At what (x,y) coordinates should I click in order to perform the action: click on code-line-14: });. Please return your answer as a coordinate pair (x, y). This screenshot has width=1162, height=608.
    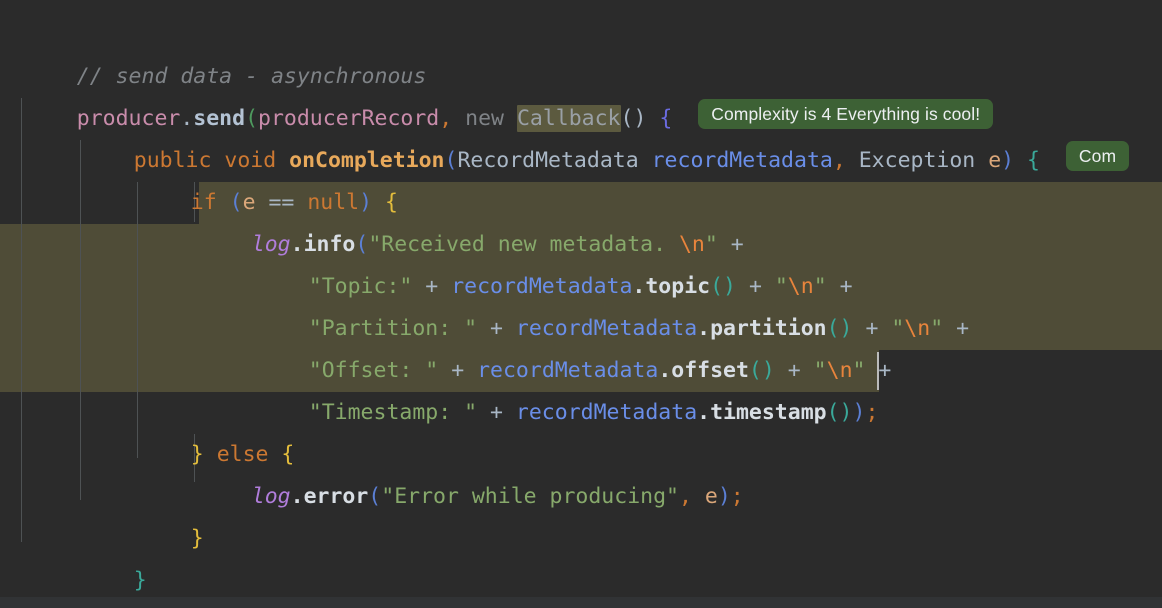
    Looking at the image, I should click on (70, 578).